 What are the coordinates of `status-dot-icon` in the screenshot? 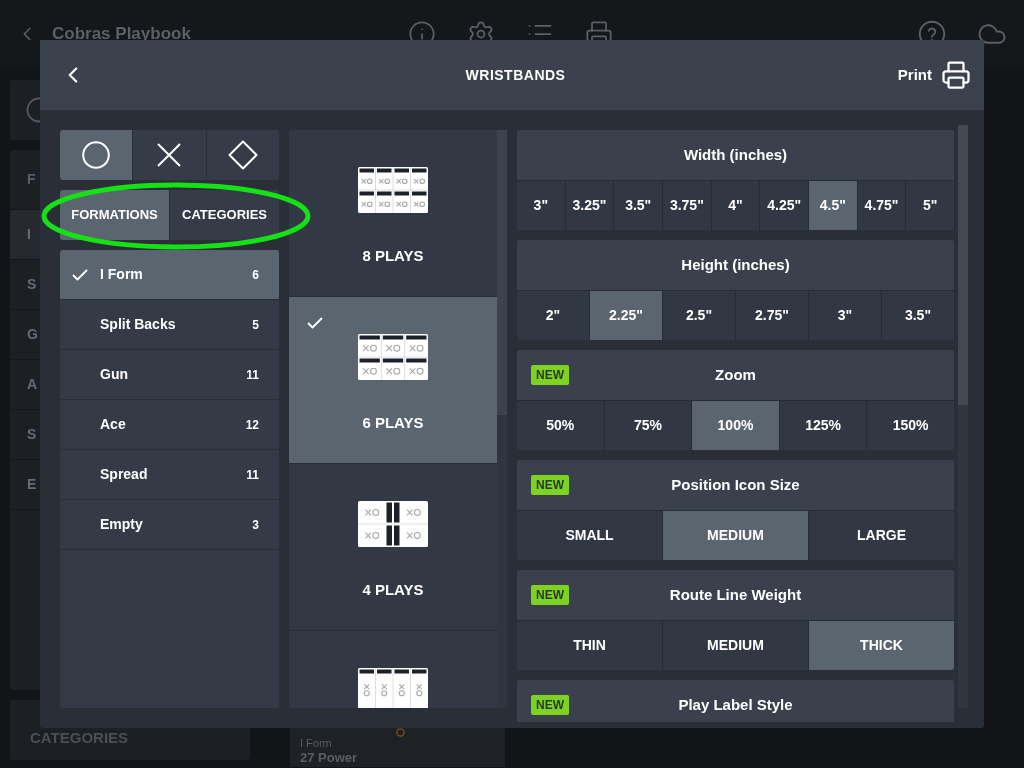 It's located at (400, 732).